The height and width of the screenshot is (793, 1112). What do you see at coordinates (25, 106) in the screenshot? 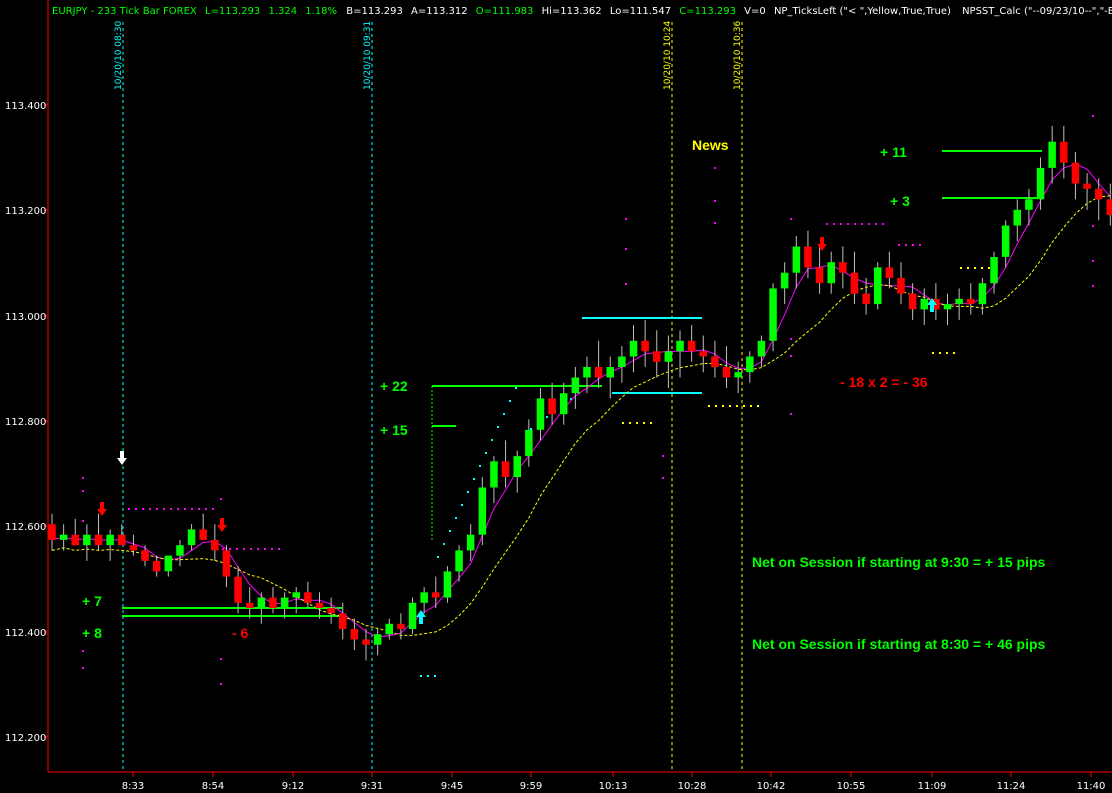
I see `y-tick-label: 113.400` at bounding box center [25, 106].